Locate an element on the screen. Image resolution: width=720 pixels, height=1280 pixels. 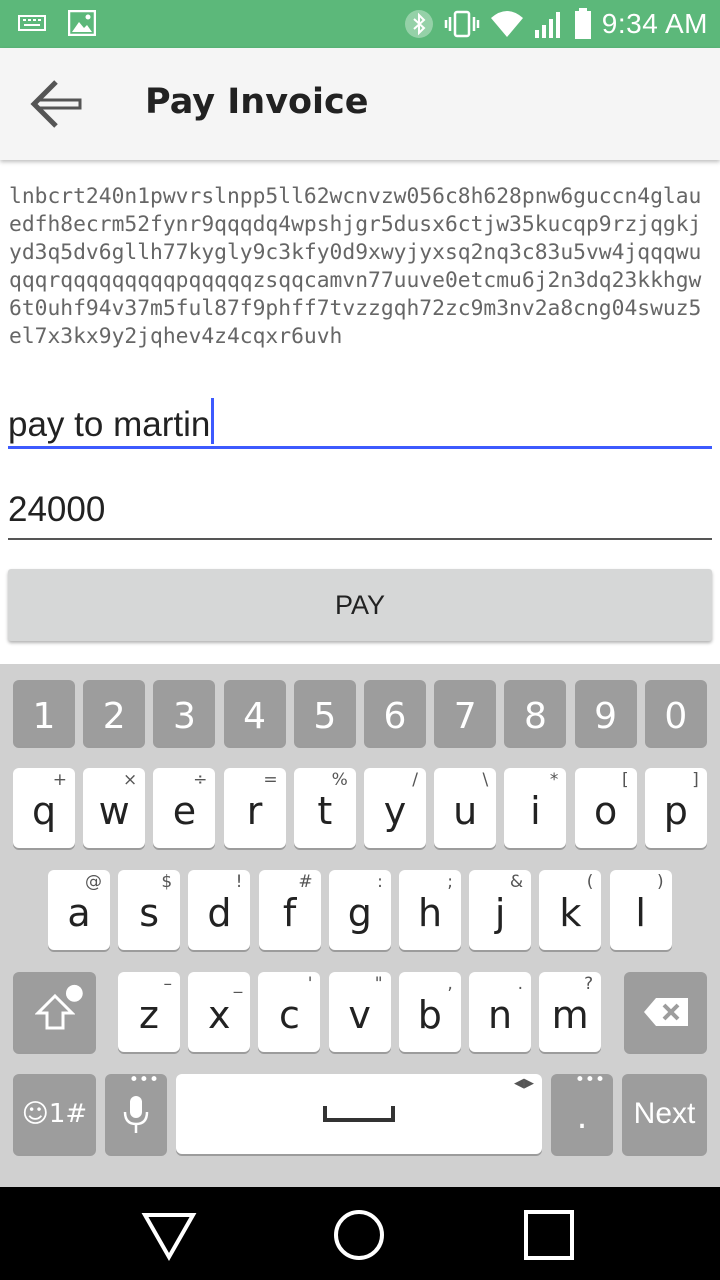
number-key-5: 5 is located at coordinates (324, 713).